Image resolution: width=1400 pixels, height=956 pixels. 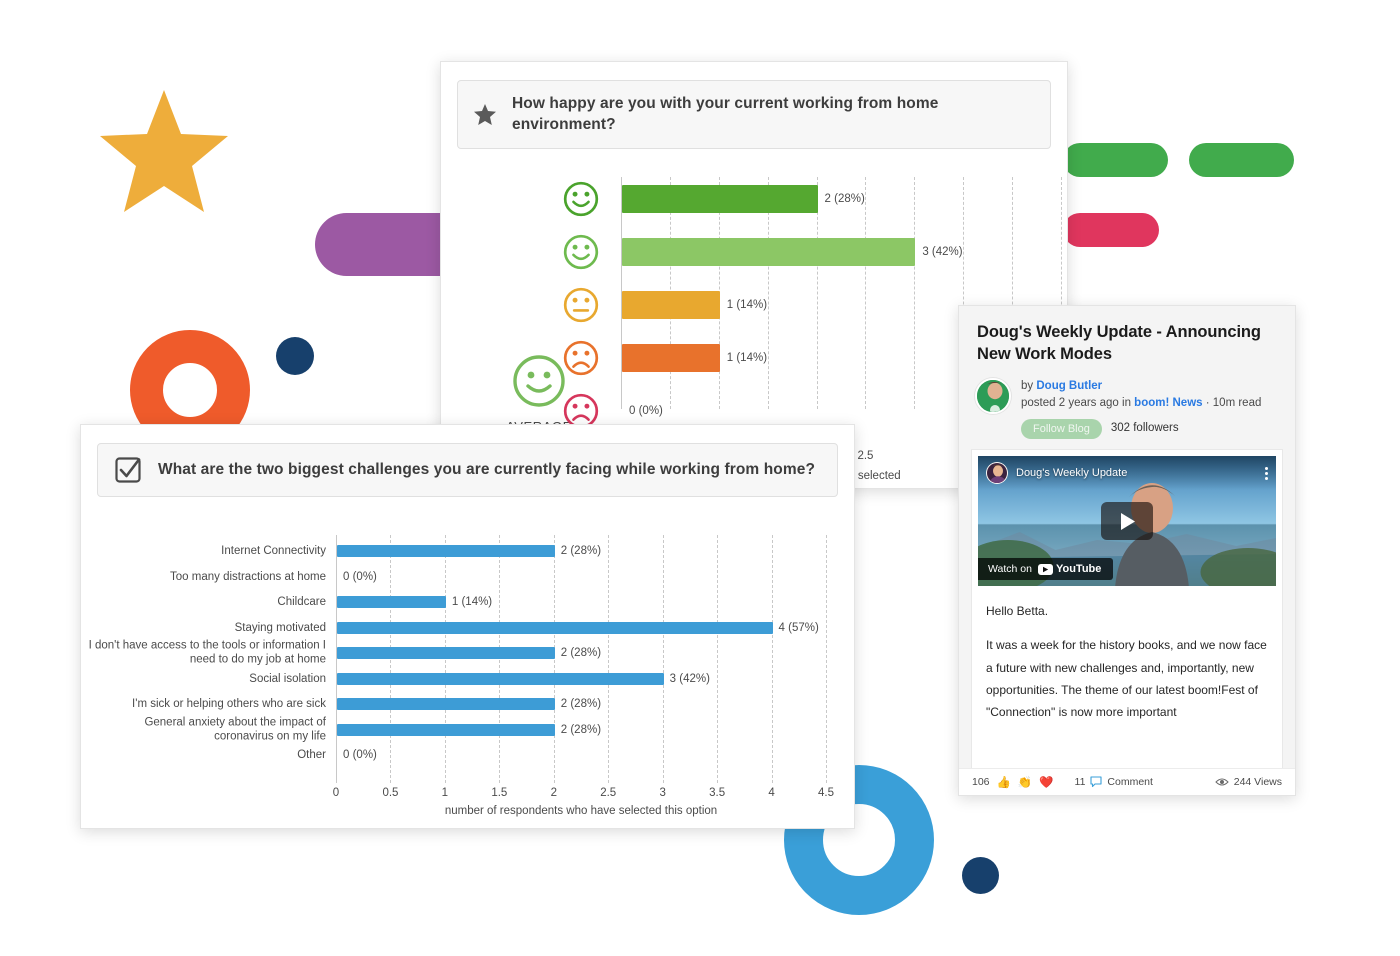 What do you see at coordinates (1141, 387) in the screenshot?
I see `byline-row: by Doug Butler` at bounding box center [1141, 387].